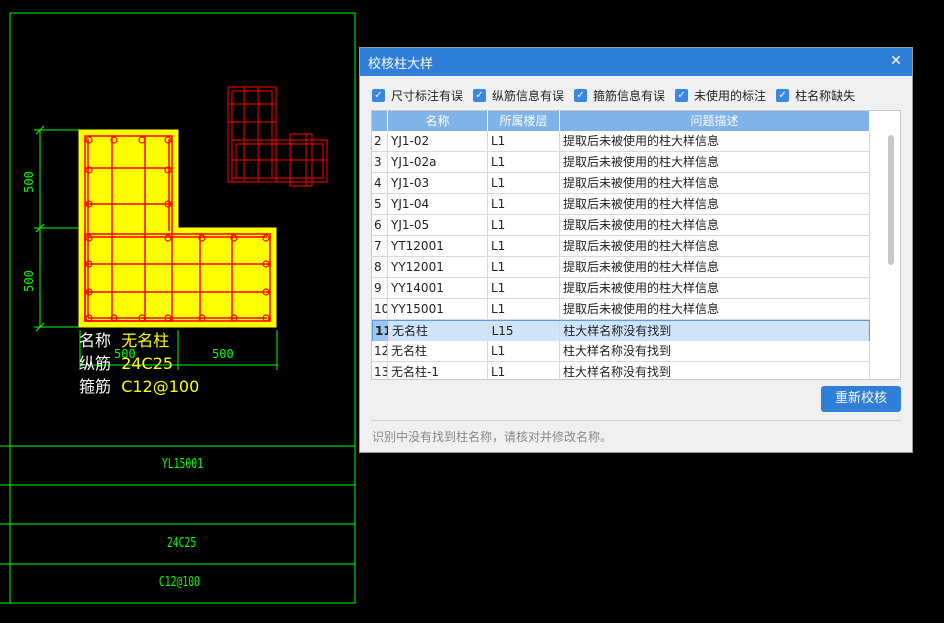 The width and height of the screenshot is (944, 623). I want to click on stirrup-label: 箍筋, so click(95, 386).